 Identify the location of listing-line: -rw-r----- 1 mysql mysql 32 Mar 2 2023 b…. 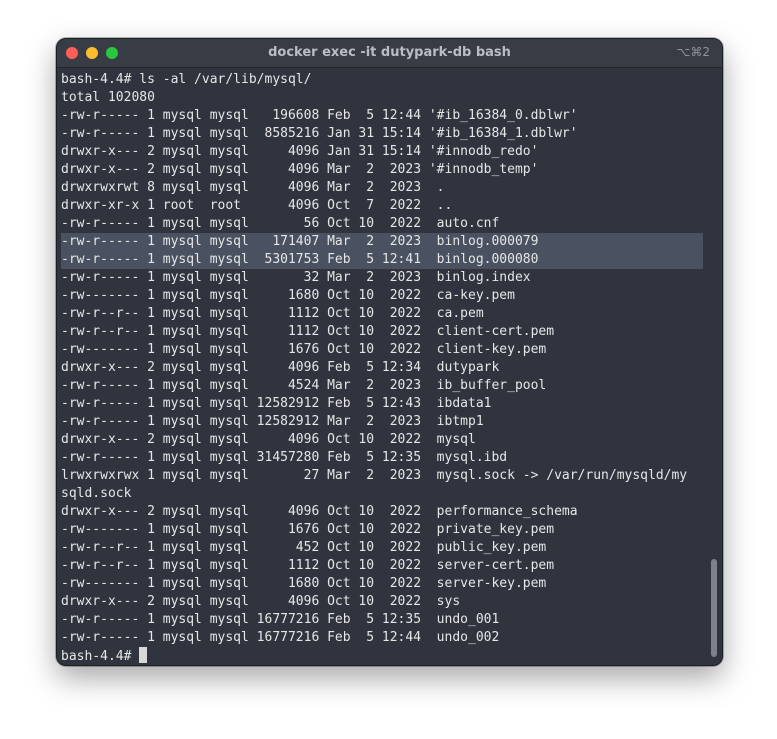
(296, 277).